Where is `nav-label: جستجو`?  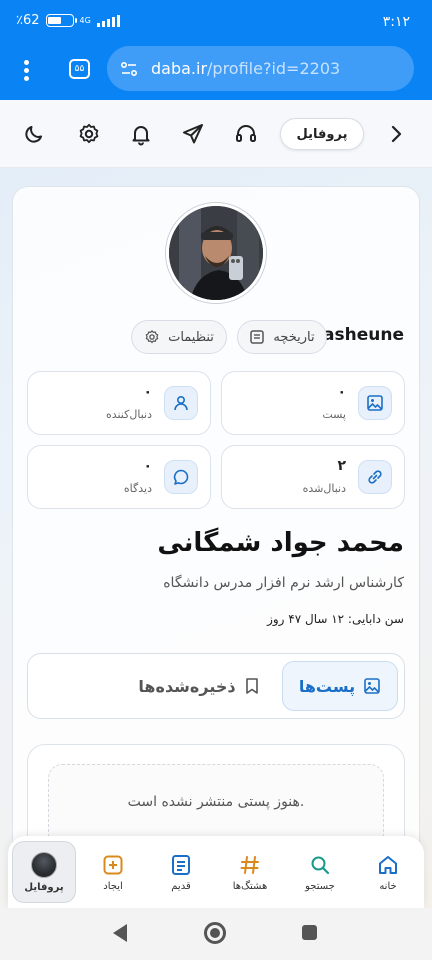 nav-label: جستجو is located at coordinates (320, 886).